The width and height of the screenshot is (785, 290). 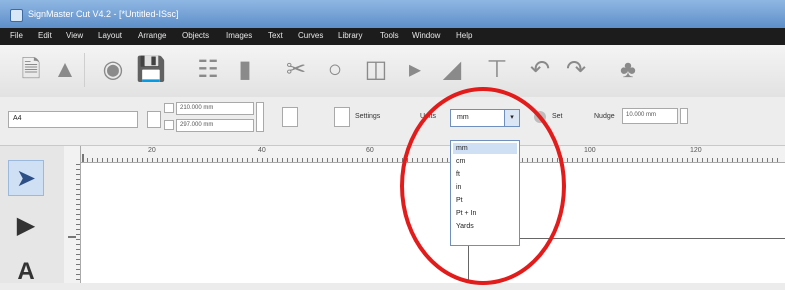 What do you see at coordinates (260, 117) in the screenshot?
I see `size-spinner` at bounding box center [260, 117].